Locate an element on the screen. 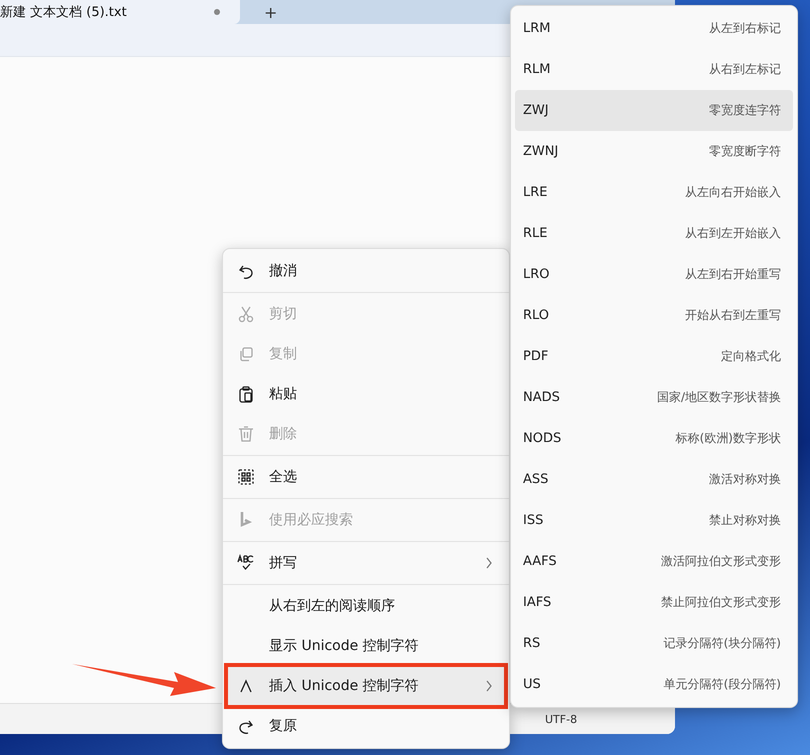 This screenshot has width=810, height=755. submenu-item: ZWNJ 零宽度断字符 is located at coordinates (654, 151).